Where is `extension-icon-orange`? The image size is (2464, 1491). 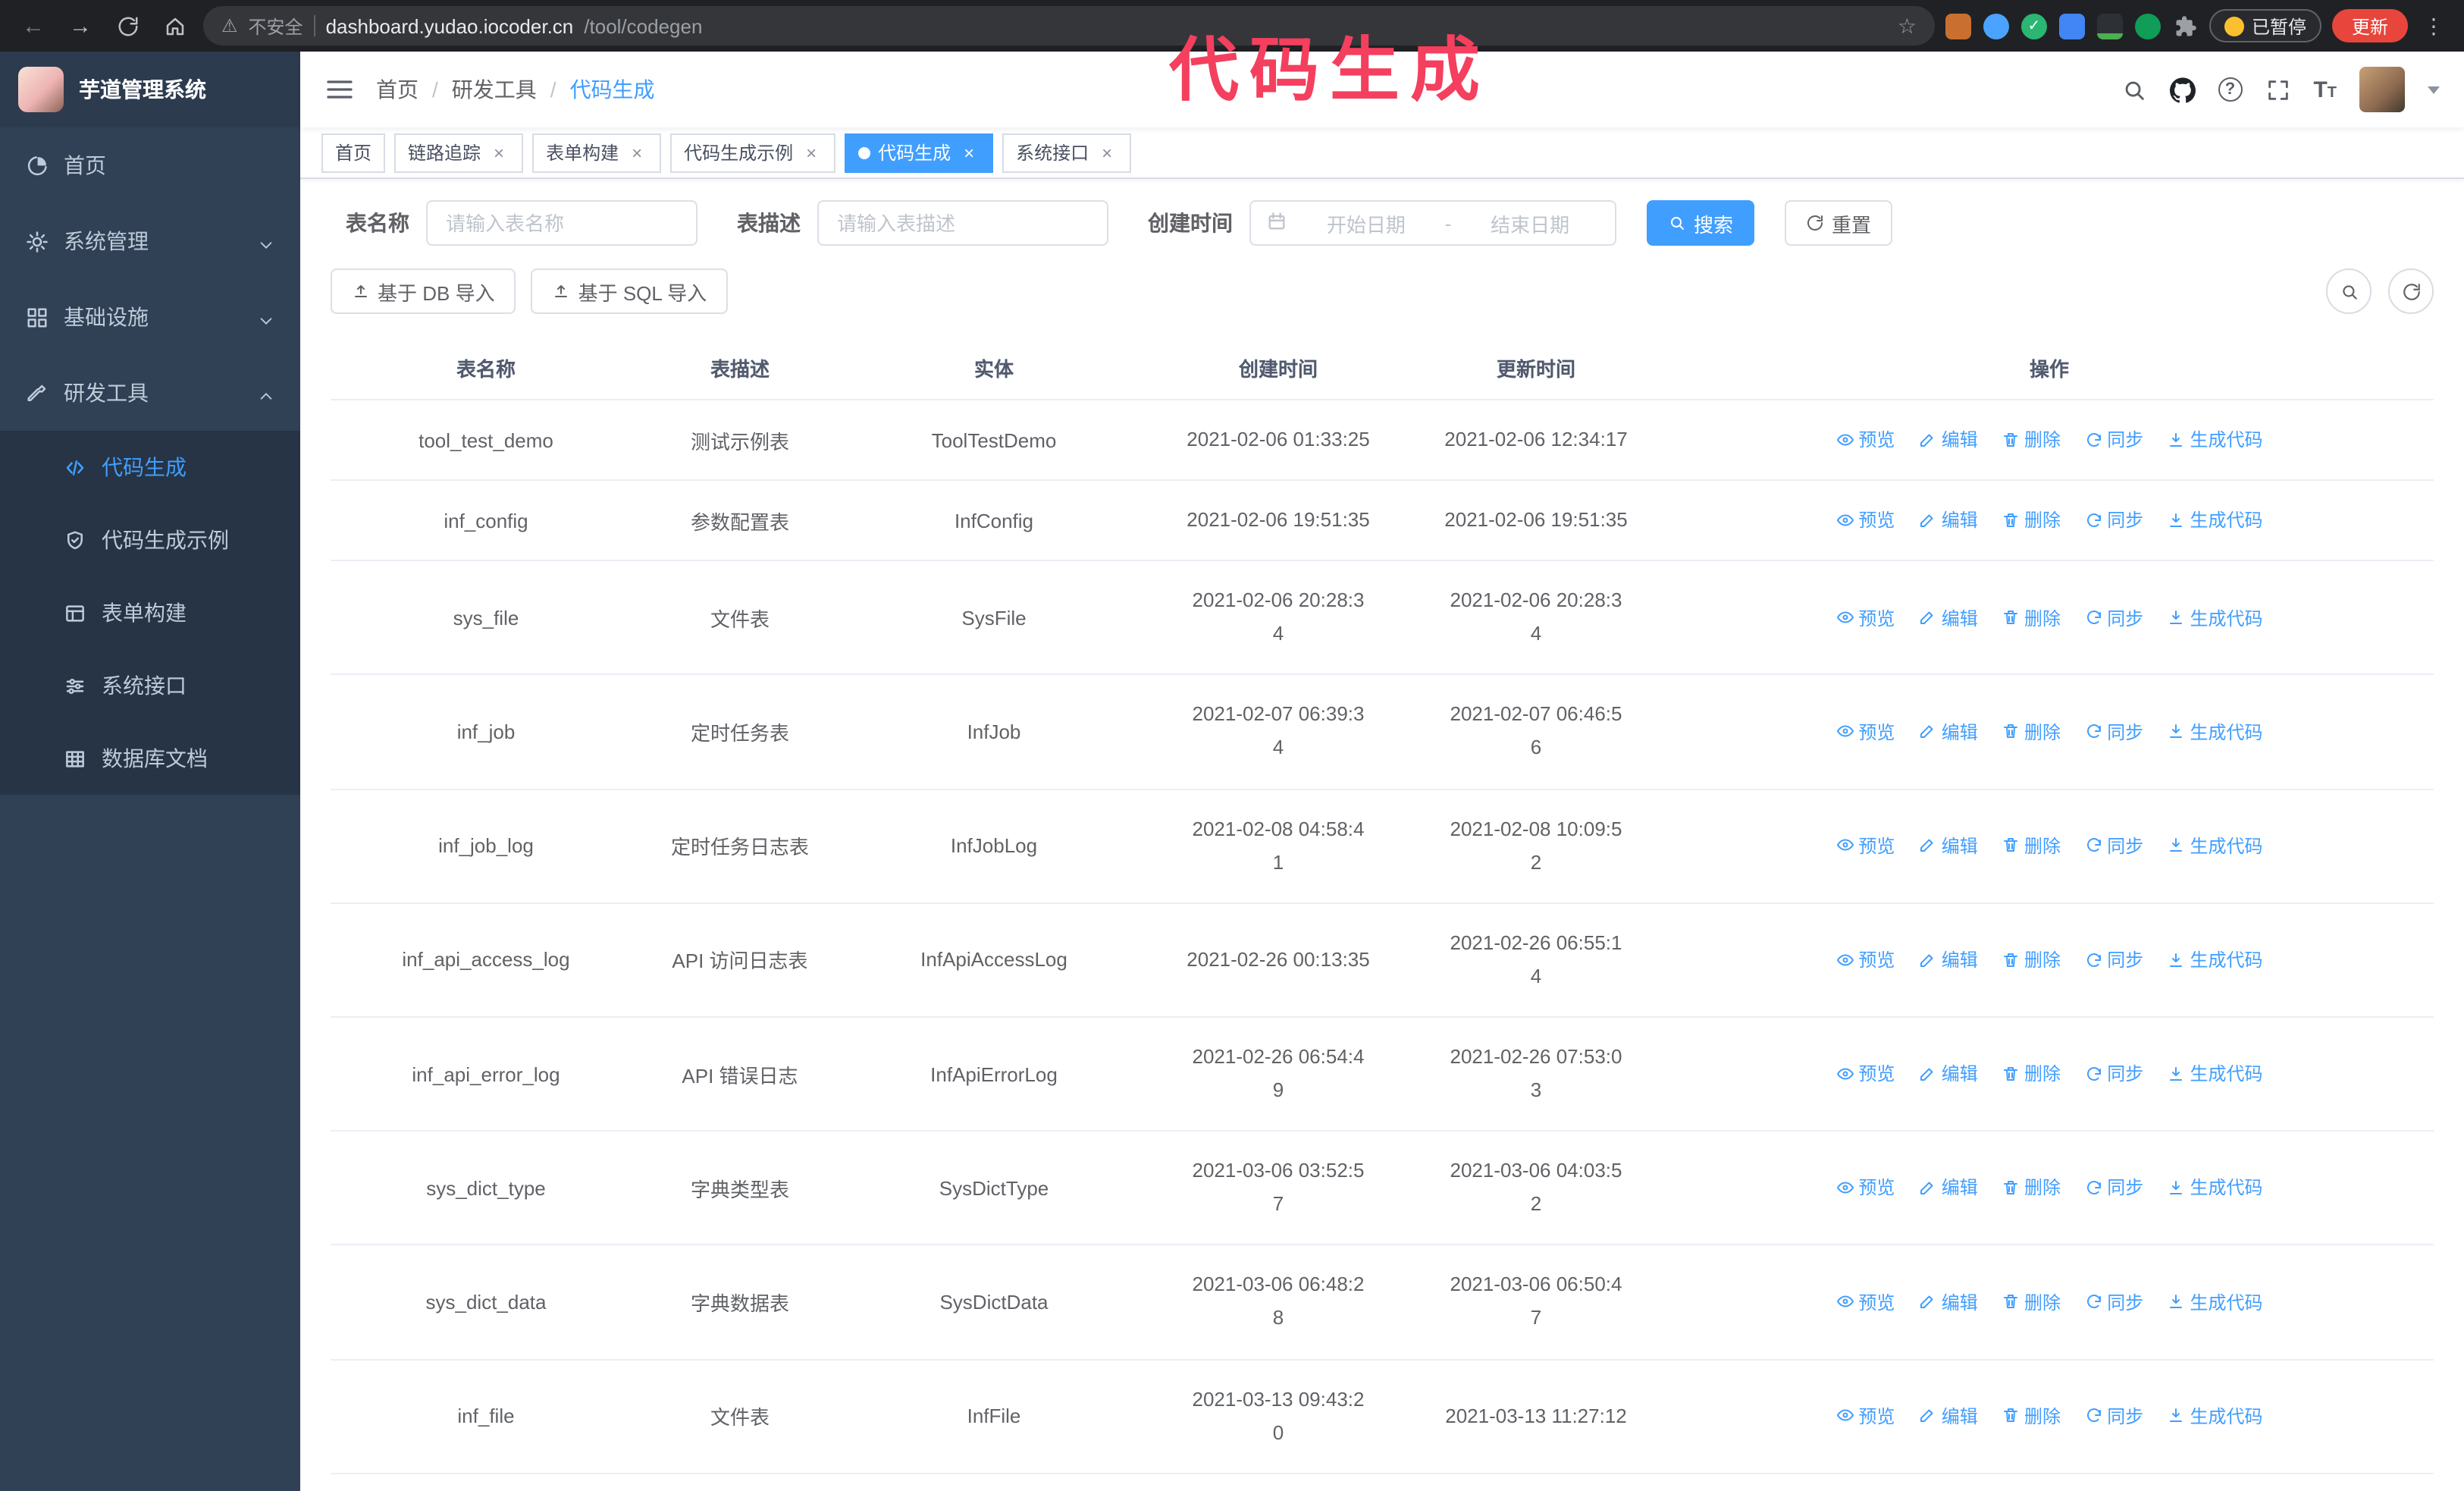
extension-icon-orange is located at coordinates (1958, 26).